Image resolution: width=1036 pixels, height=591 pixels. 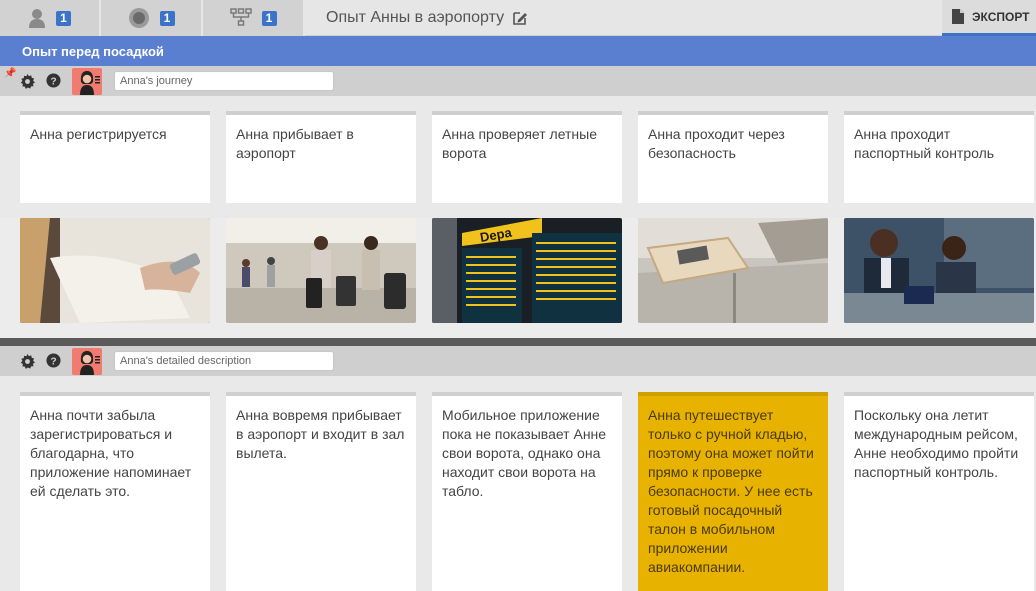 What do you see at coordinates (37, 18) in the screenshot?
I see `persona-icon` at bounding box center [37, 18].